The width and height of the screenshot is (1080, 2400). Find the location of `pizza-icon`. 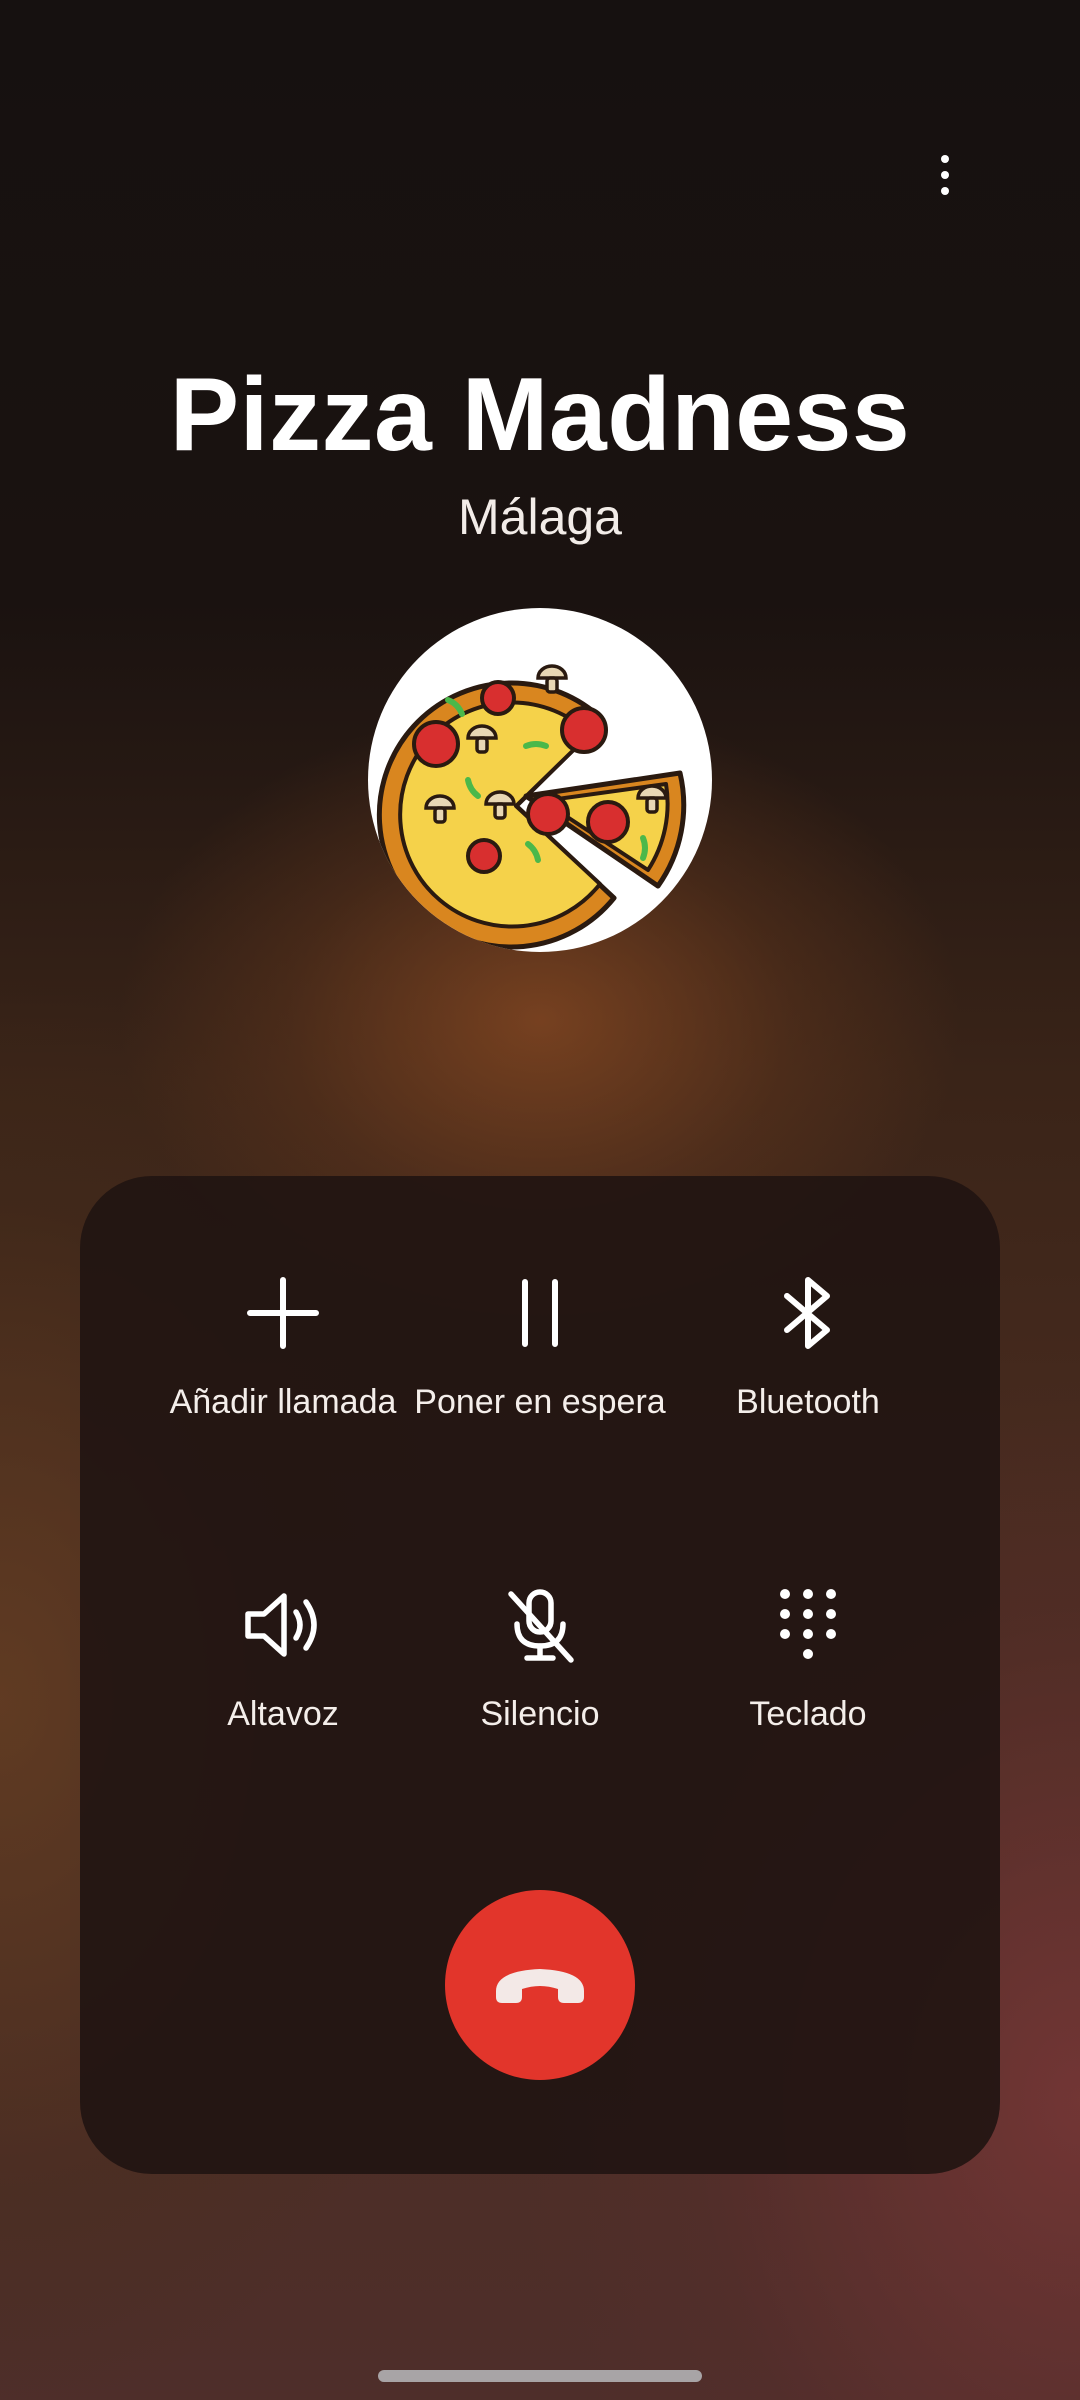

pizza-icon is located at coordinates (531, 807).